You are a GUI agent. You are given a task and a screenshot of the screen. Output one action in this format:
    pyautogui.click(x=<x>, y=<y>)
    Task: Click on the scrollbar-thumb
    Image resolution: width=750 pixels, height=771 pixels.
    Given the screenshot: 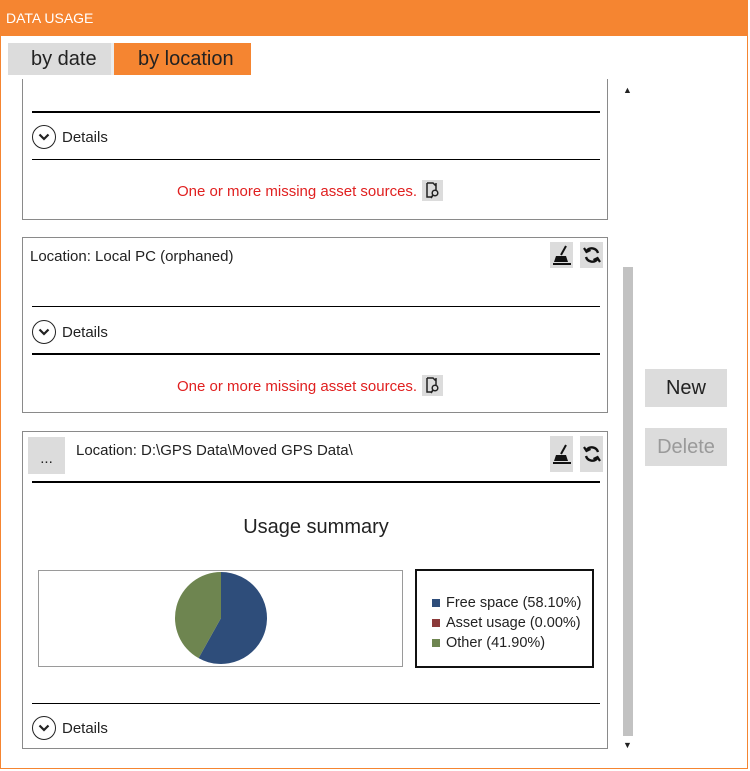 What is the action you would take?
    pyautogui.click(x=628, y=501)
    